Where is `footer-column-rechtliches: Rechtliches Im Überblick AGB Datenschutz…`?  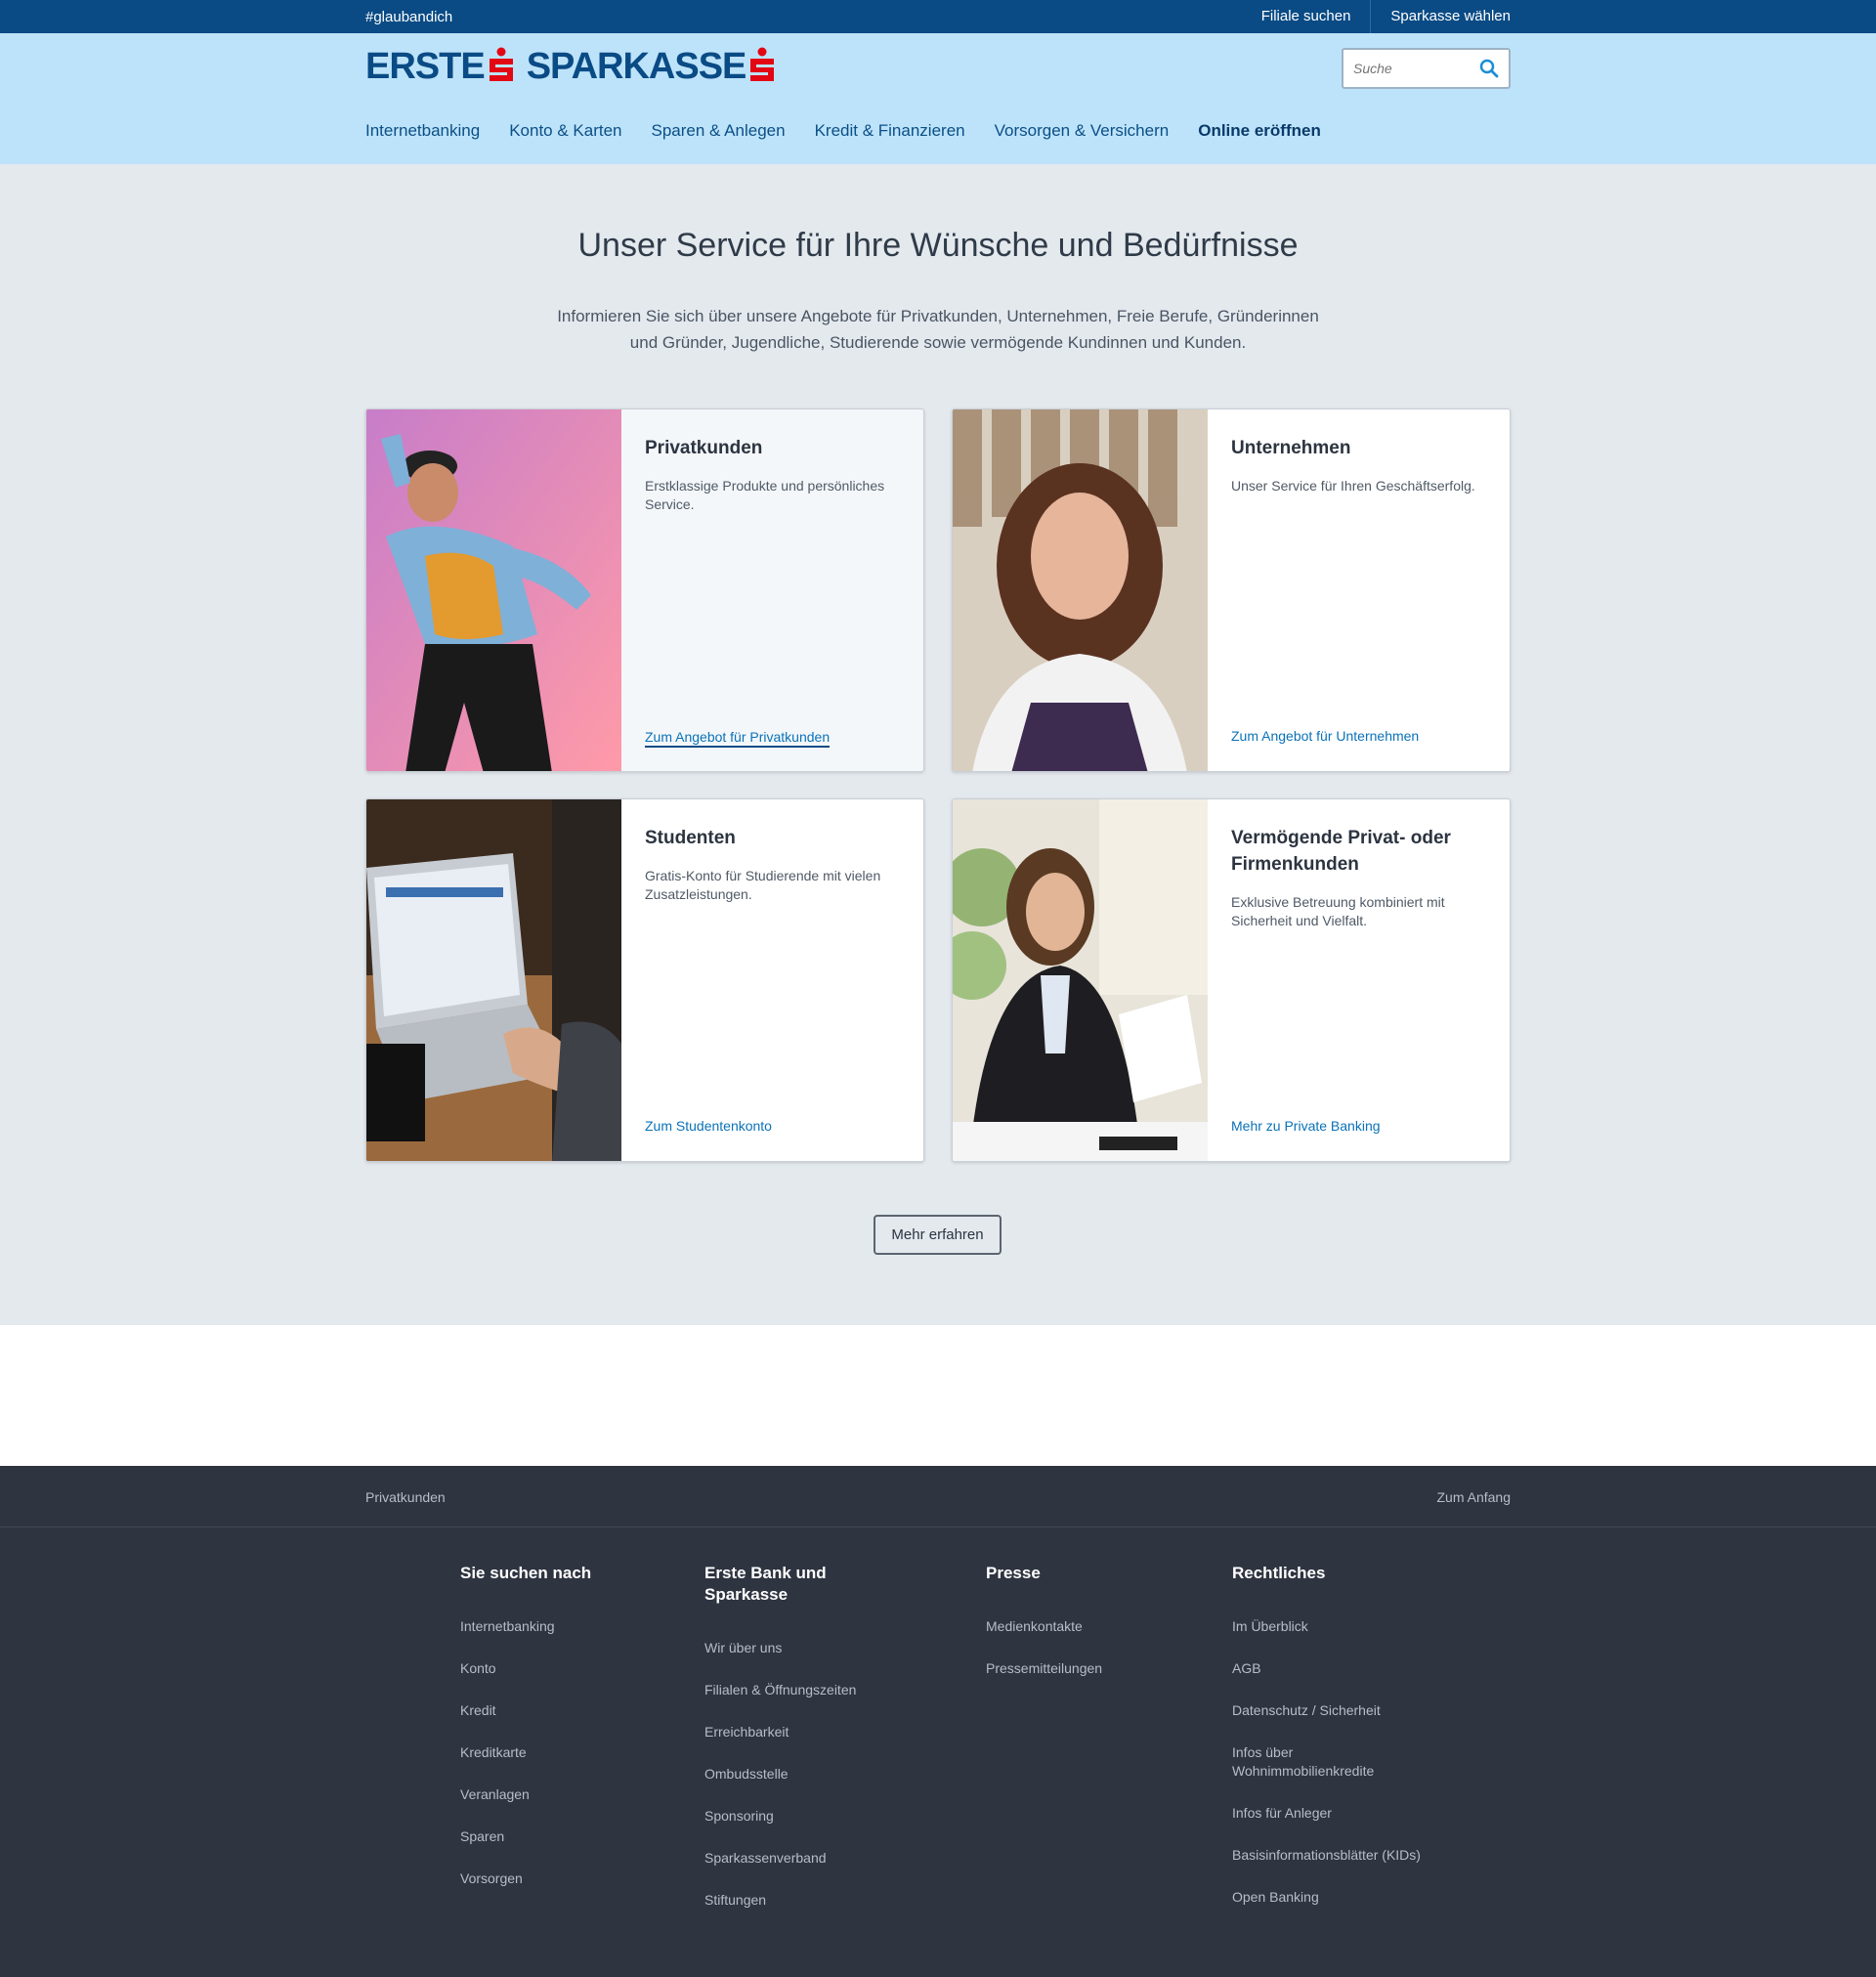
footer-column-rechtliches: Rechtliches Im Überblick AGB Datenschutz… is located at coordinates (1330, 1746).